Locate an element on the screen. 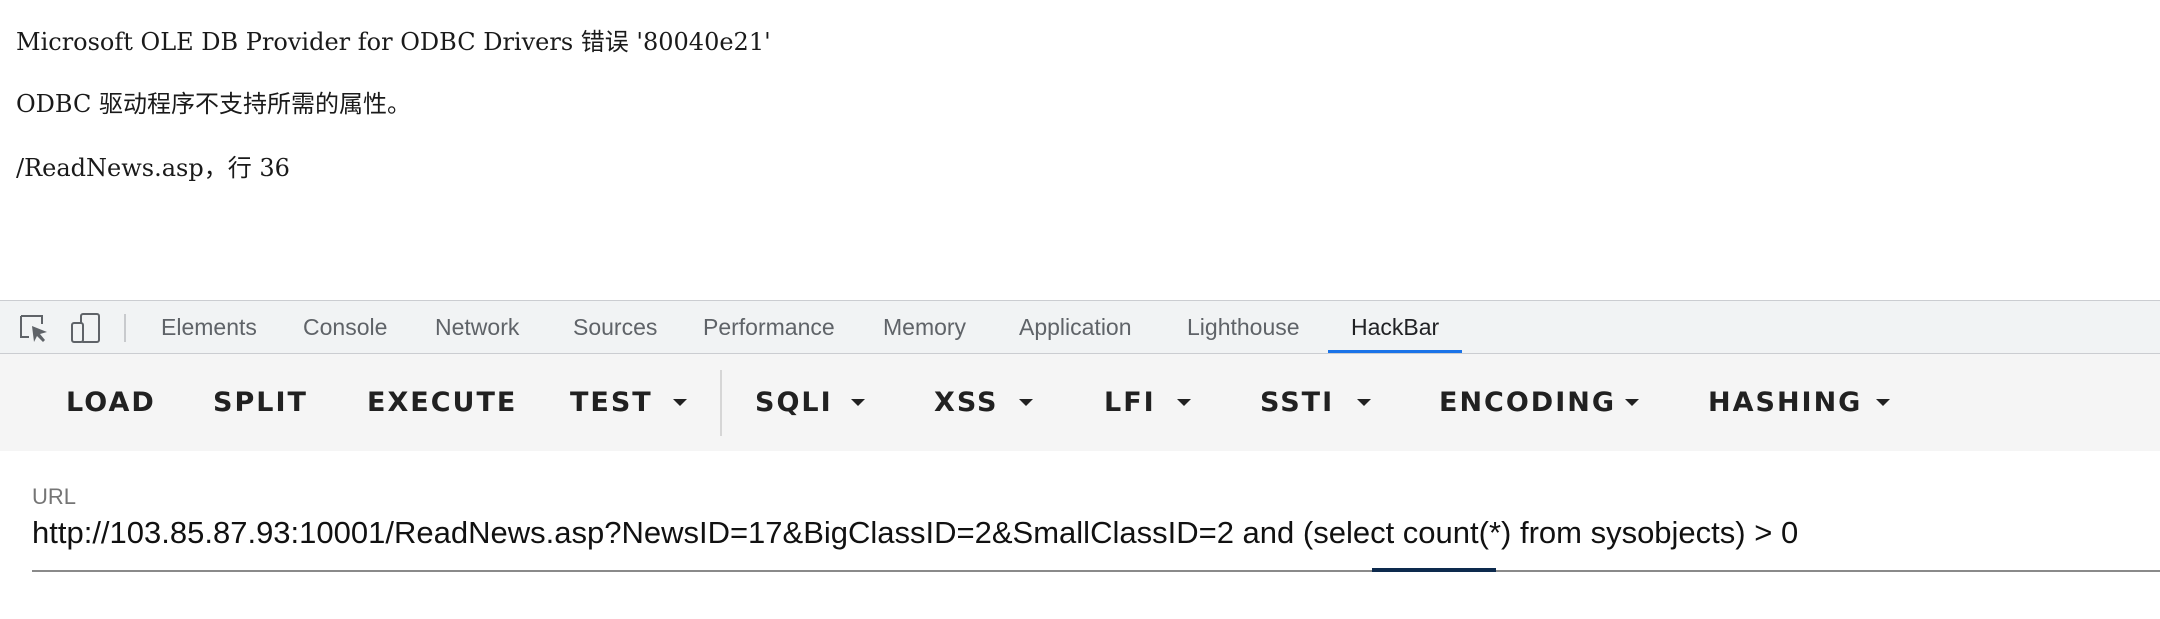  tab-lighthouse: Lighthouse is located at coordinates (1243, 327).